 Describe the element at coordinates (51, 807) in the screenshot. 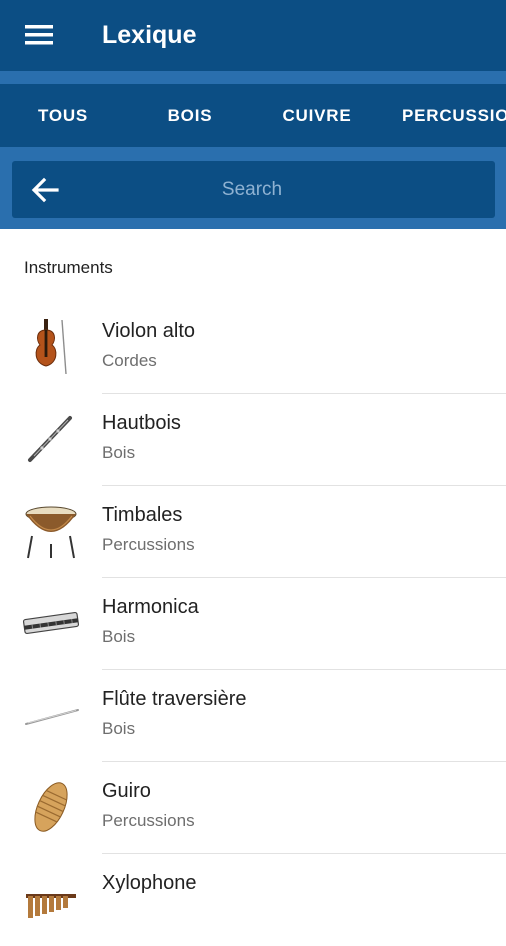

I see `guiro-icon` at that location.